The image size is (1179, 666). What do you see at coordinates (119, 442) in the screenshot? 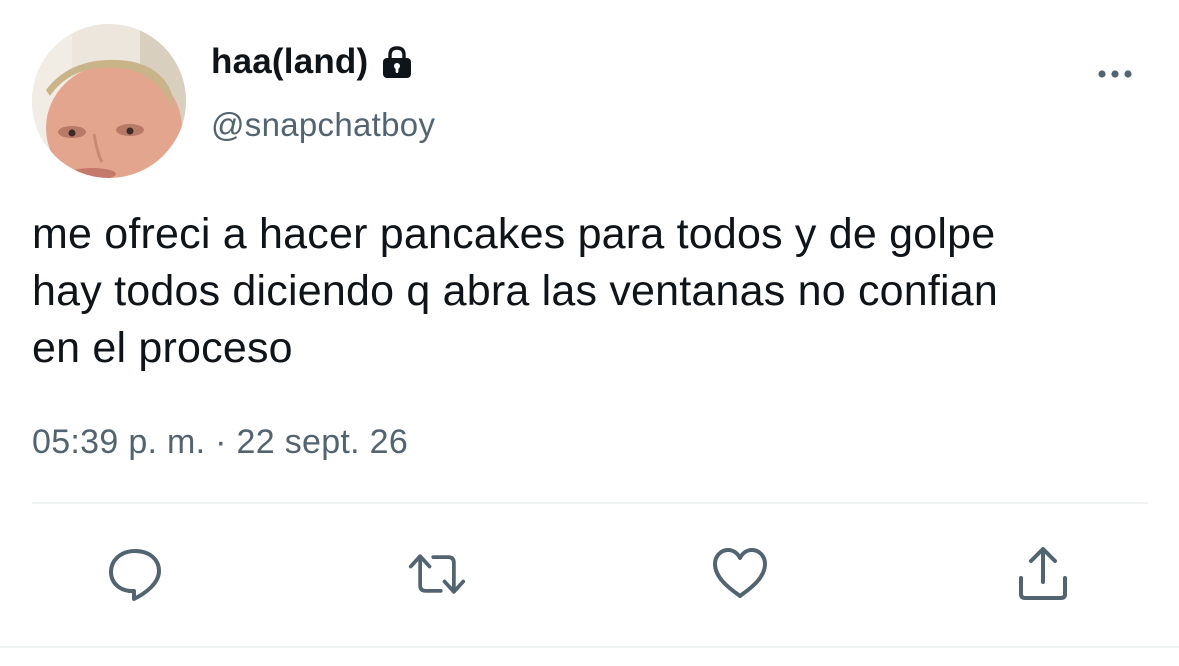
I see `tweet-time: 05:39 p. m.` at bounding box center [119, 442].